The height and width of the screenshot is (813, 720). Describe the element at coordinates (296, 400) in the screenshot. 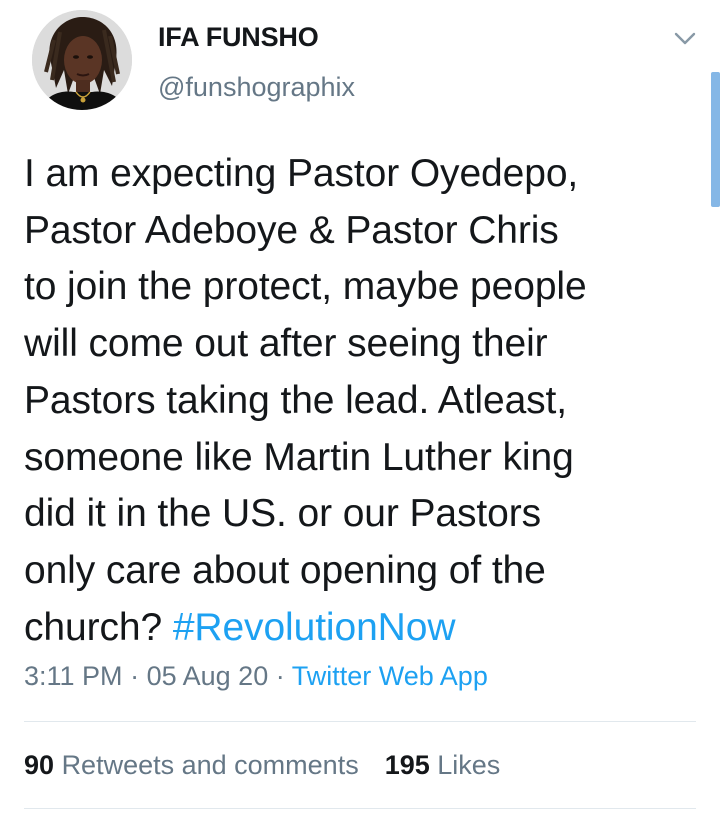

I see `tweet-text-line: Pastors taking the lead. Atleast,` at that location.